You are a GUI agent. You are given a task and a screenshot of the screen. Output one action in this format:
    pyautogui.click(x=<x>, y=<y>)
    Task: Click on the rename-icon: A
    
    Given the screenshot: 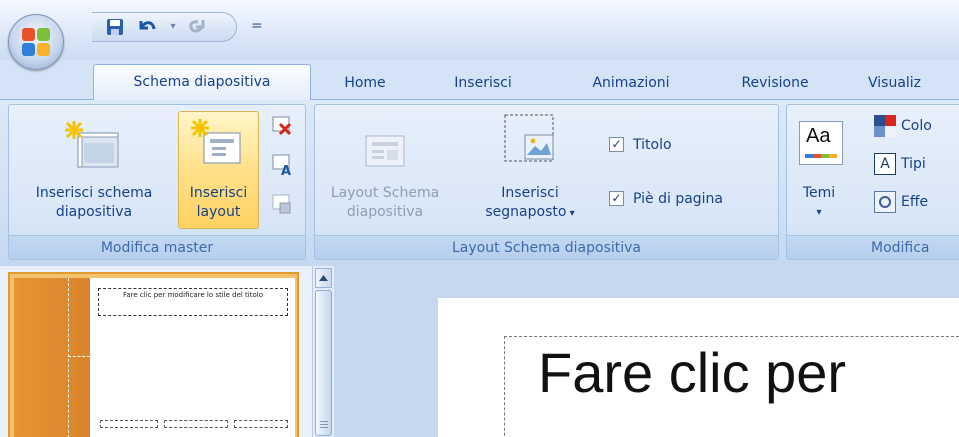 What is the action you would take?
    pyautogui.click(x=282, y=167)
    